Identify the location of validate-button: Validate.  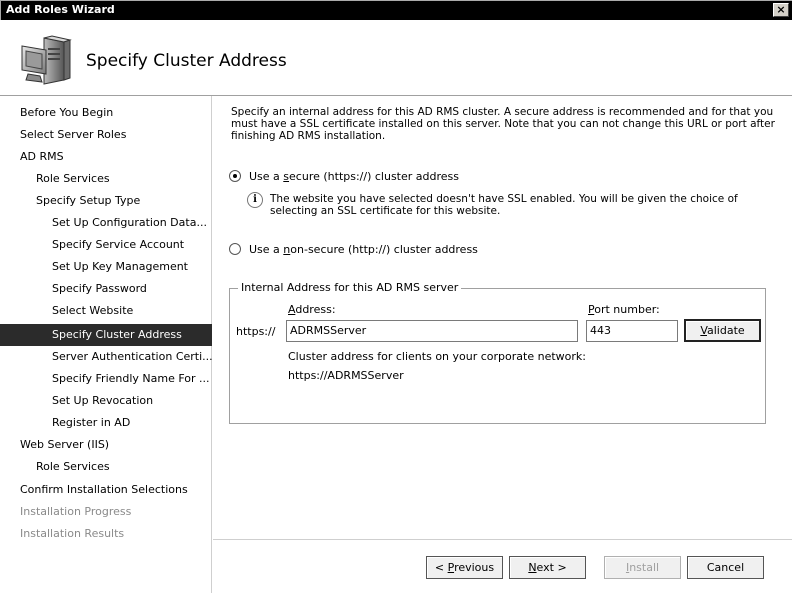
(722, 330).